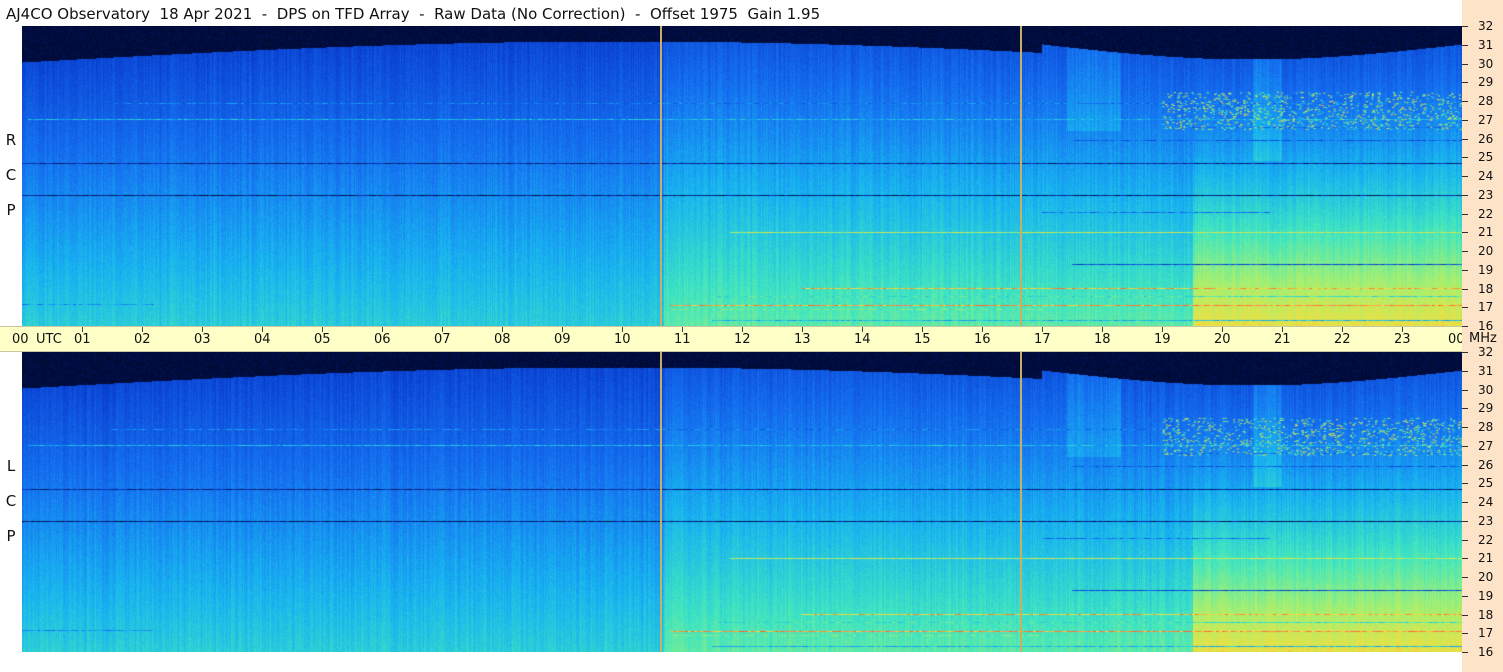  What do you see at coordinates (1486, 464) in the screenshot?
I see `lcp-freq-label-26: 26` at bounding box center [1486, 464].